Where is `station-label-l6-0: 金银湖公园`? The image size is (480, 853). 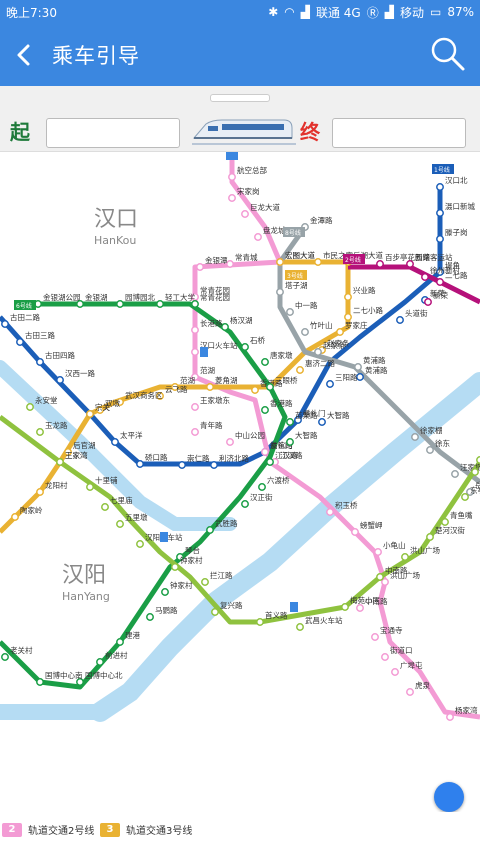
station-label-l6-0: 金银湖公园 is located at coordinates (62, 297).